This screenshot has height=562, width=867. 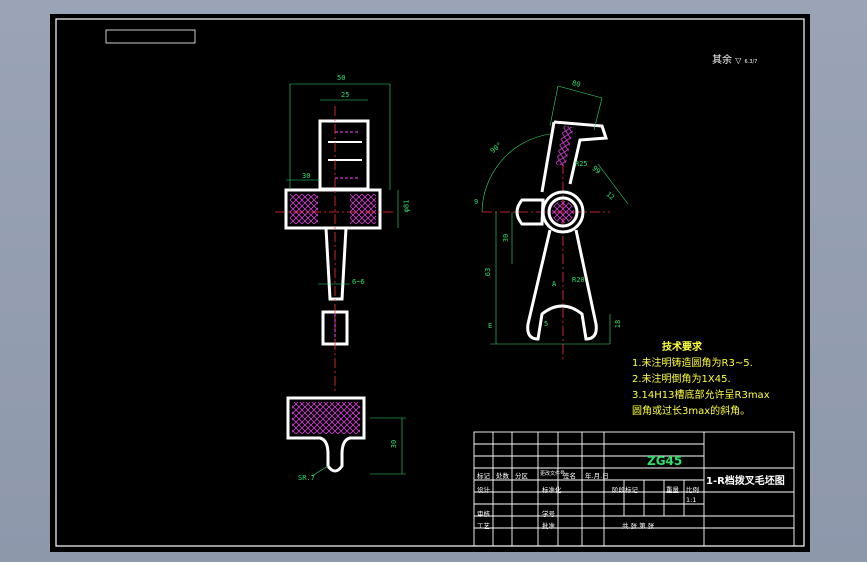 I want to click on dim-r20: R20, so click(x=578, y=280).